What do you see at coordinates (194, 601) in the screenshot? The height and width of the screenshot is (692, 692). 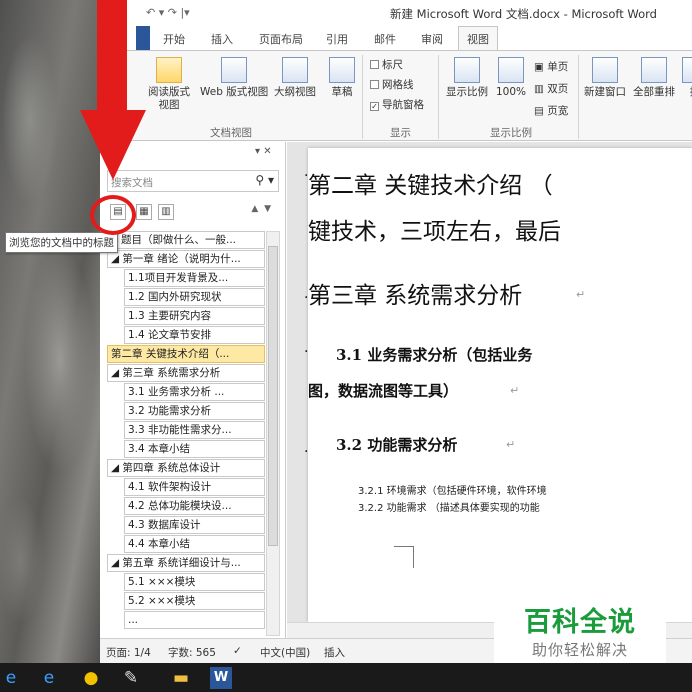 I see `heading-node: 5.2 ×××模块` at bounding box center [194, 601].